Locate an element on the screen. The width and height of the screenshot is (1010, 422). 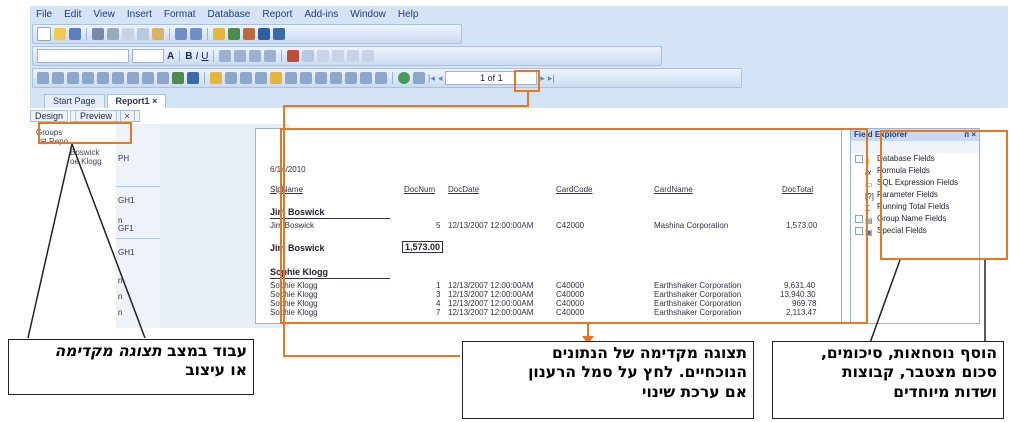
callout-line: הוסף נוסחאות, סיכומים, is located at coordinates (908, 353).